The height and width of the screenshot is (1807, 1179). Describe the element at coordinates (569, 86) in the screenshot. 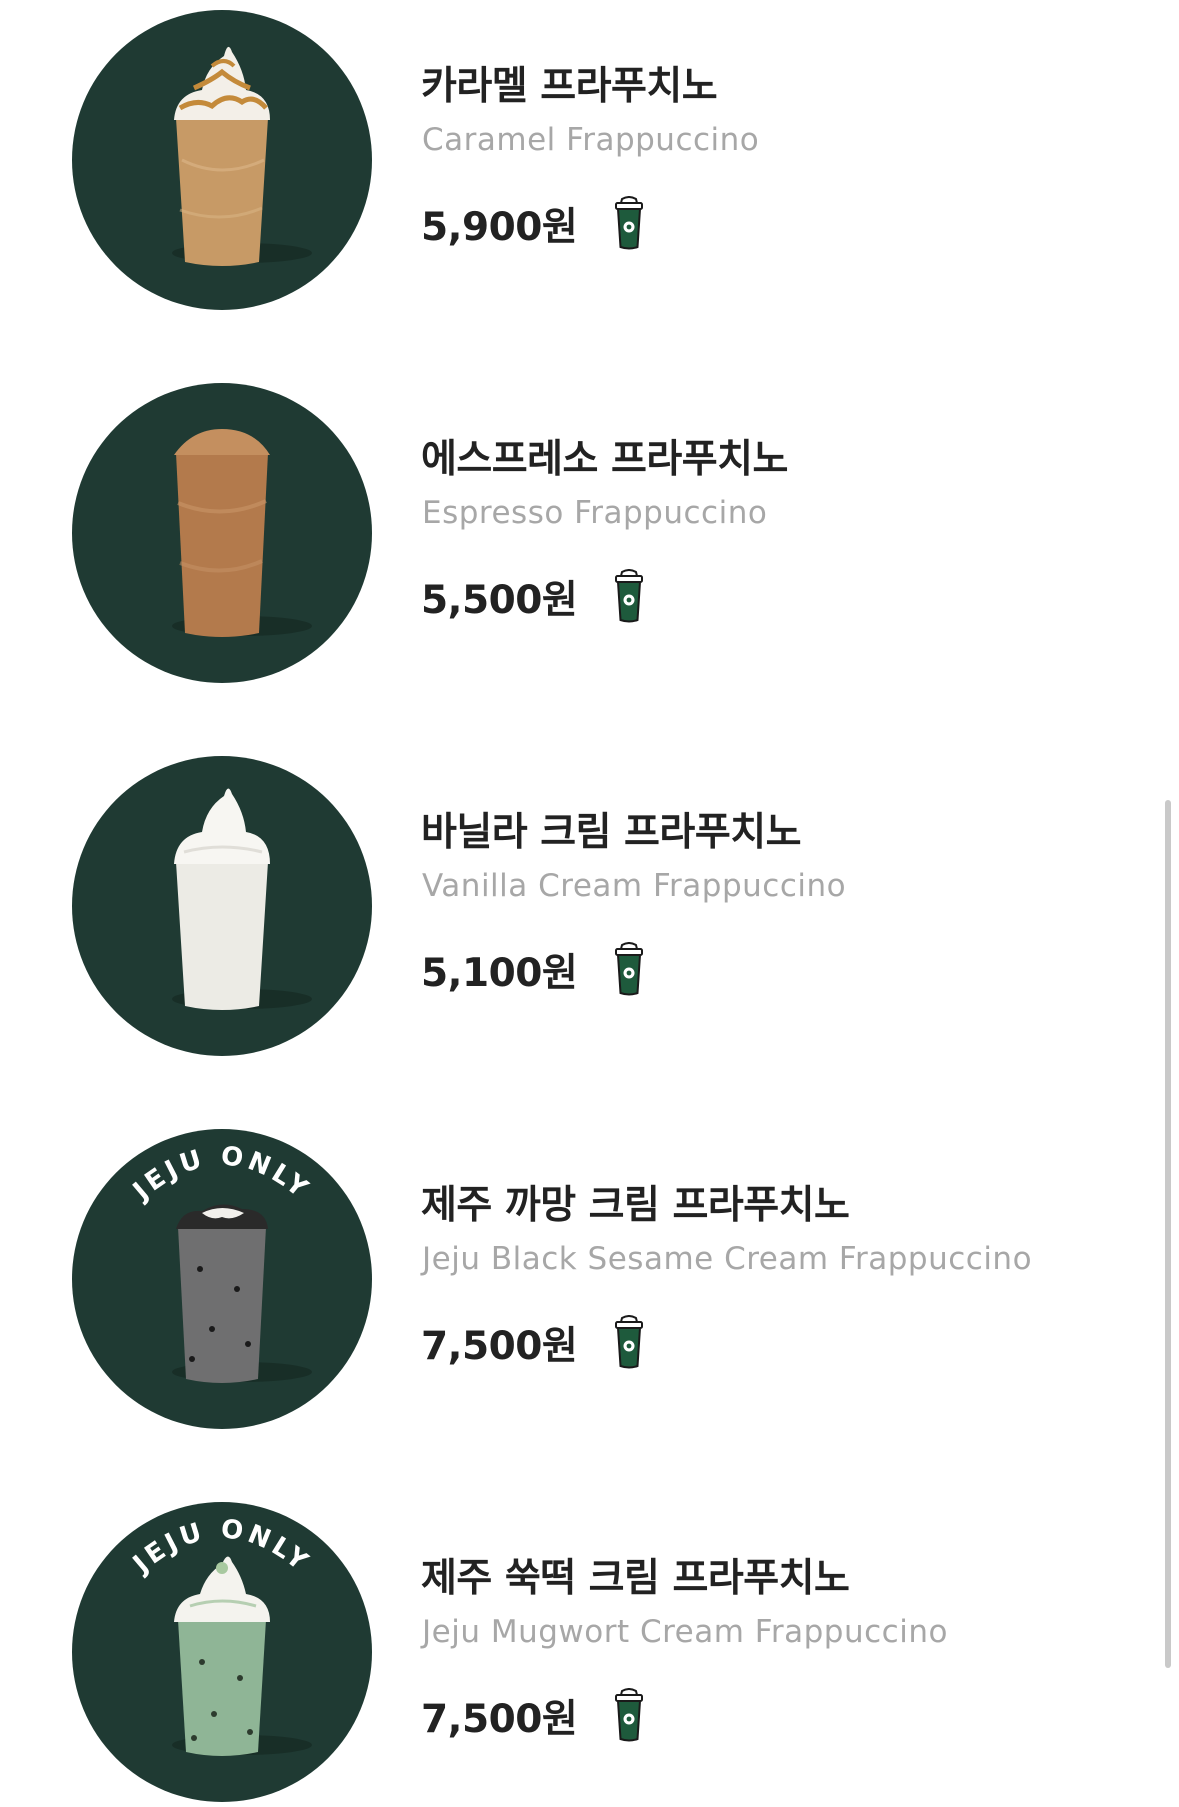

I see `menu-item-name-ko: 카라멜 프라푸치노` at that location.